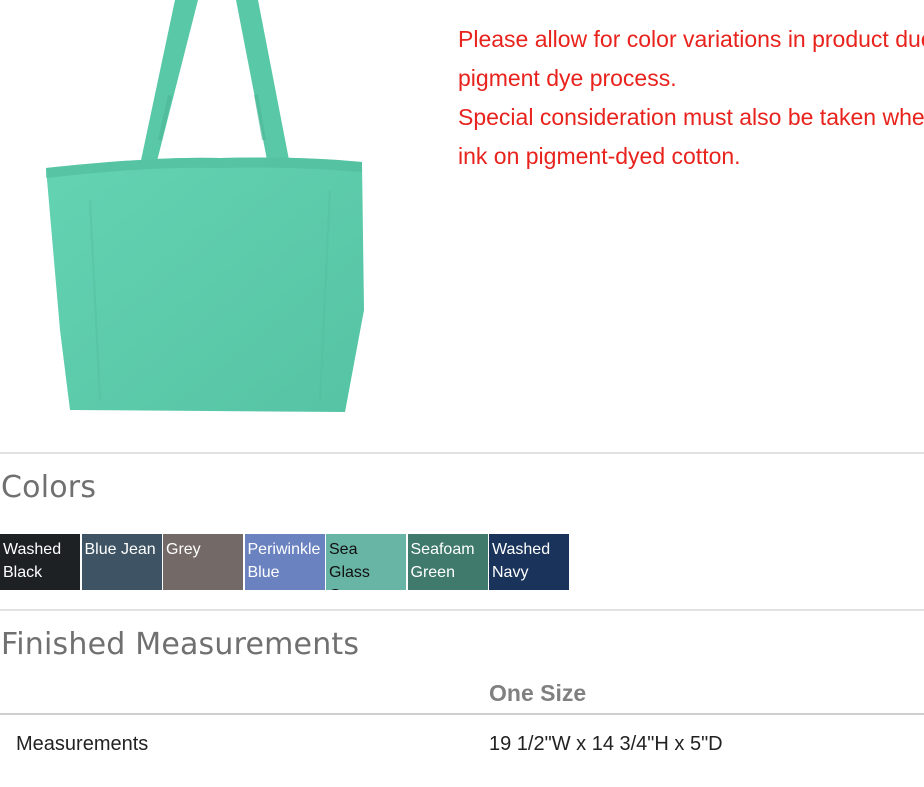 This screenshot has height=787, width=924. I want to click on color-swatch-label: Washed Black, so click(32, 561).